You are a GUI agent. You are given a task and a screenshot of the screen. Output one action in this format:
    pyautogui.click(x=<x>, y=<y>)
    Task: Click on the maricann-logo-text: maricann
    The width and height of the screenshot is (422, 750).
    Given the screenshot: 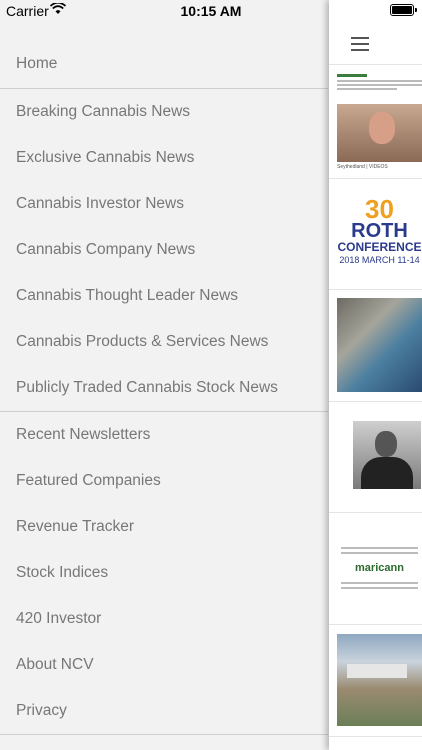 What is the action you would take?
    pyautogui.click(x=379, y=568)
    